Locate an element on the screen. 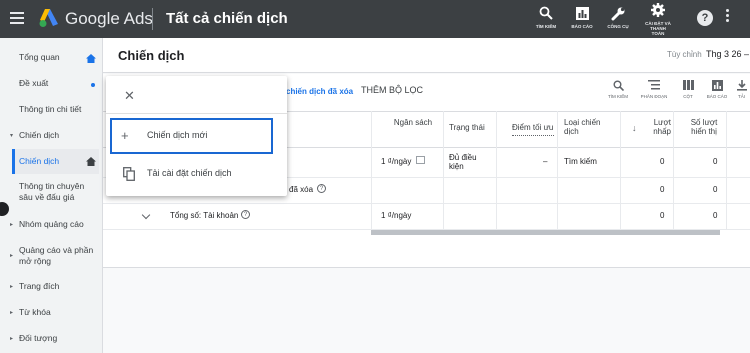  menu-divider is located at coordinates (196, 113).